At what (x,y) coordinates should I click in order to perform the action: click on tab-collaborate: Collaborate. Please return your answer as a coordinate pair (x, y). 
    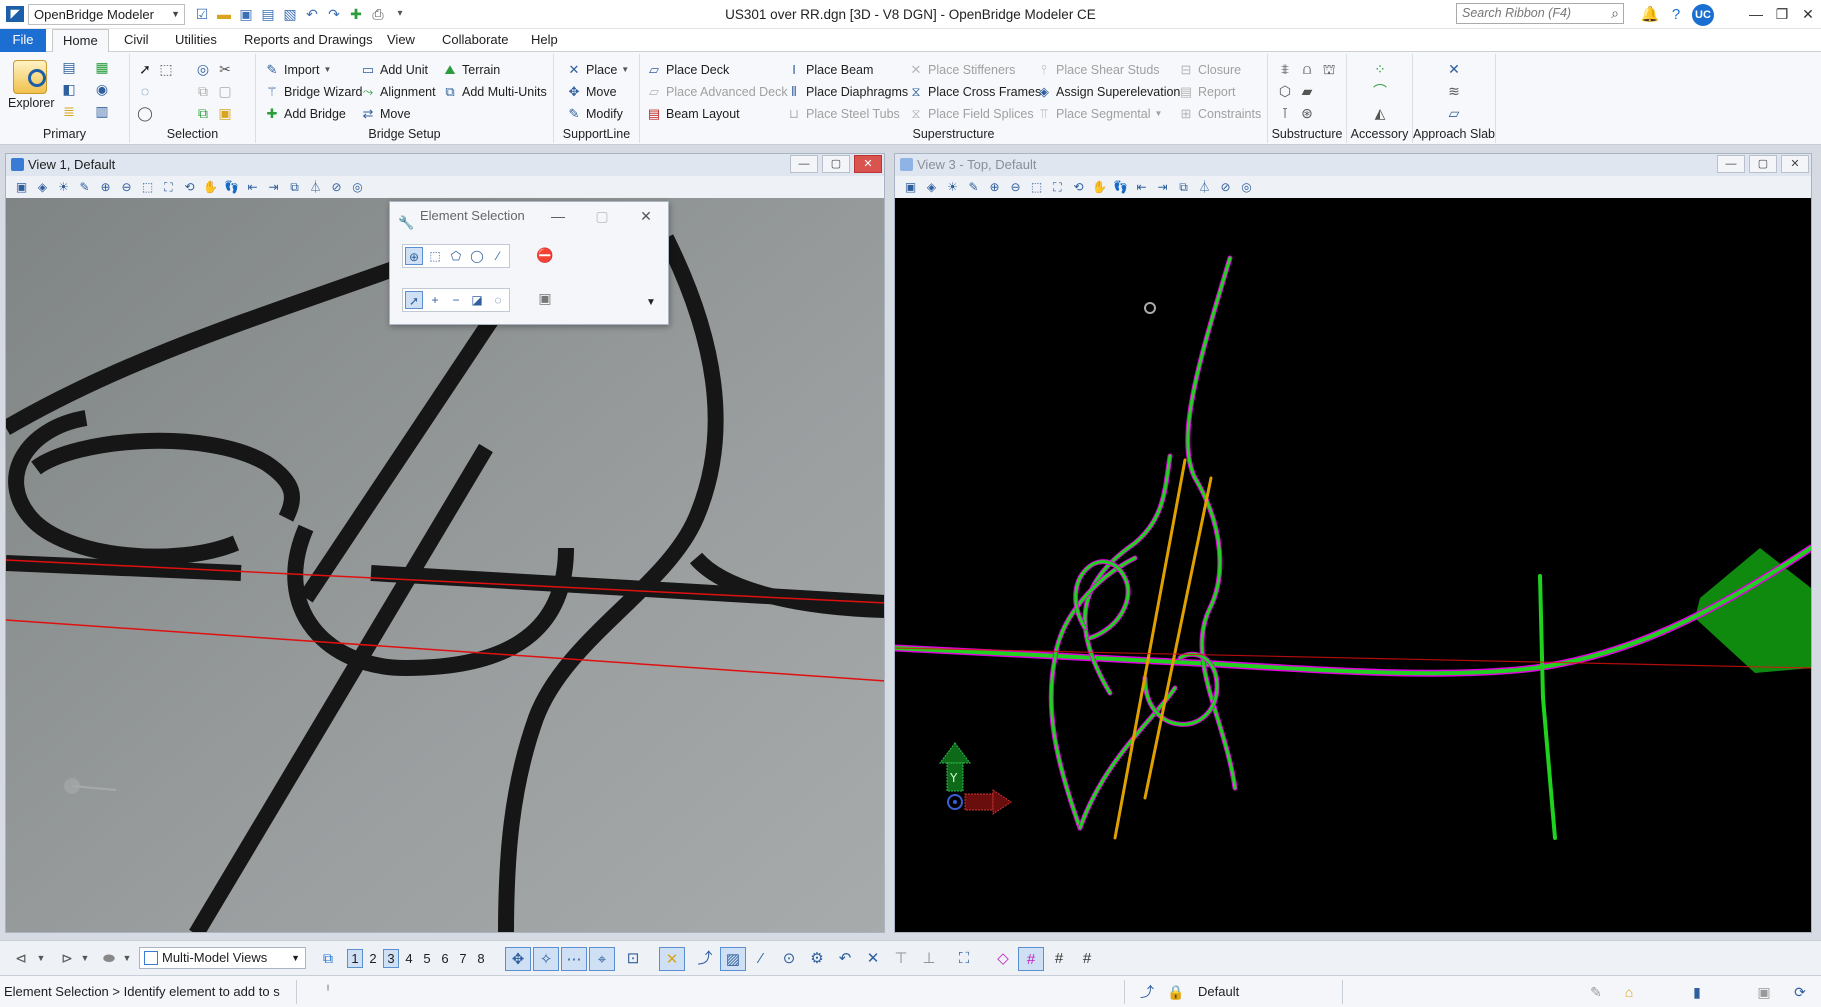
    Looking at the image, I should click on (475, 40).